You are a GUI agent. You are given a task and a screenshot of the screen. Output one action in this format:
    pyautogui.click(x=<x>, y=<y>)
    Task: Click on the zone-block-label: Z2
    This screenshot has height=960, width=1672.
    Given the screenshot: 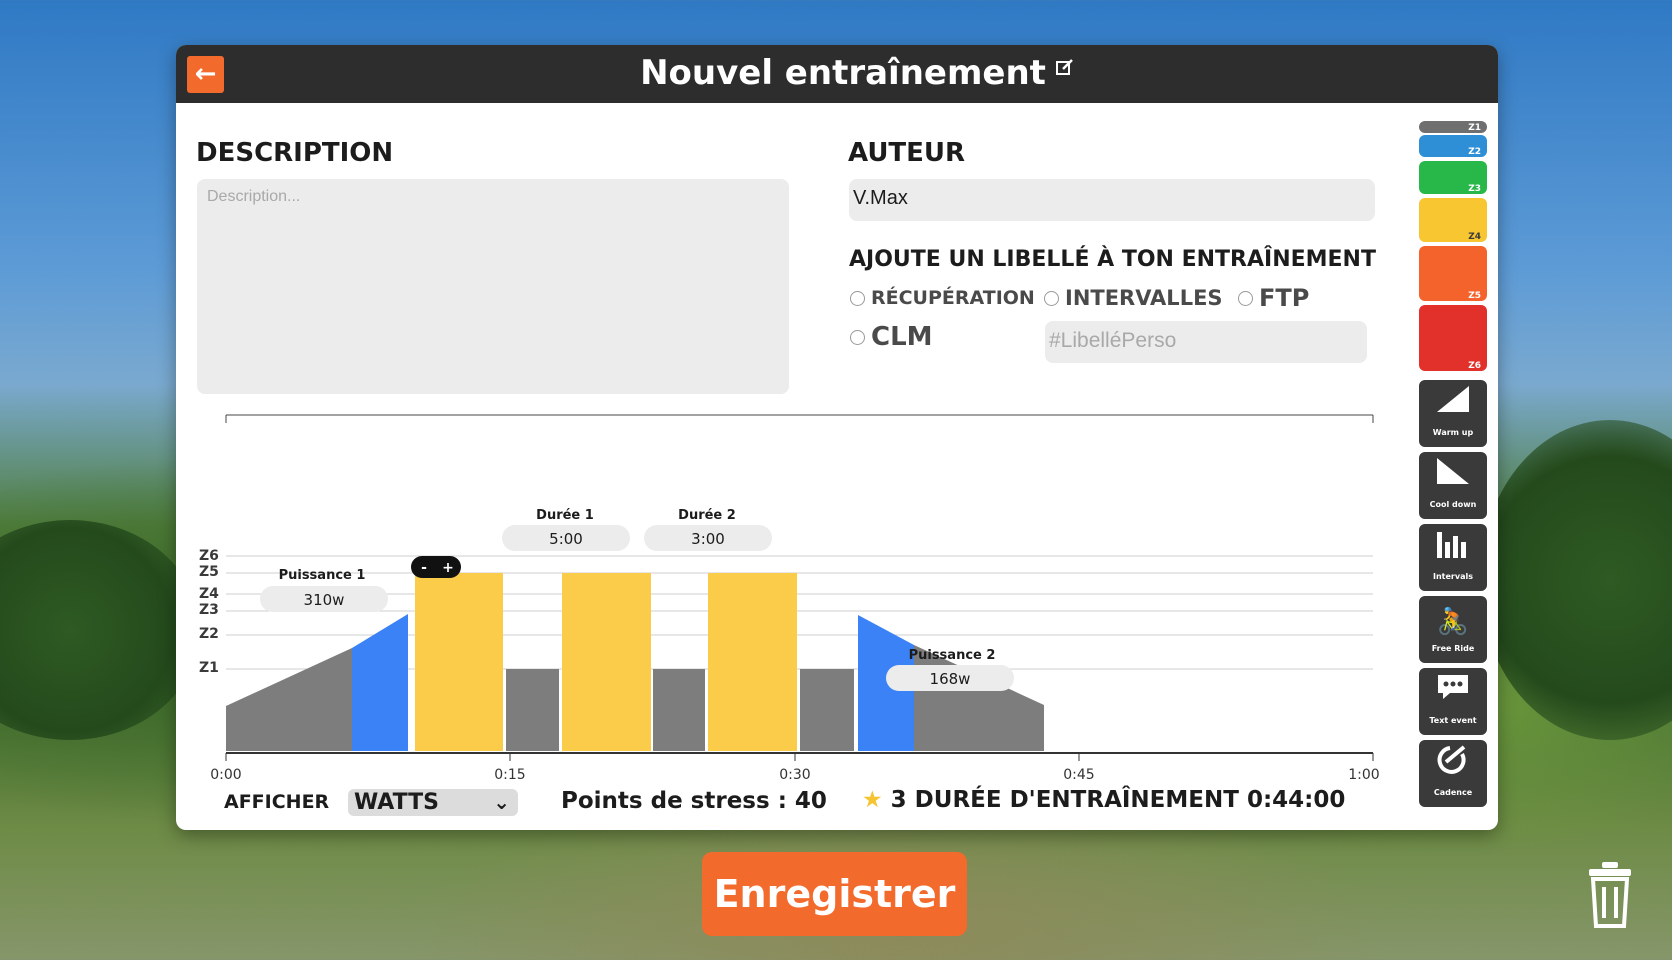 What is the action you would take?
    pyautogui.click(x=1474, y=152)
    